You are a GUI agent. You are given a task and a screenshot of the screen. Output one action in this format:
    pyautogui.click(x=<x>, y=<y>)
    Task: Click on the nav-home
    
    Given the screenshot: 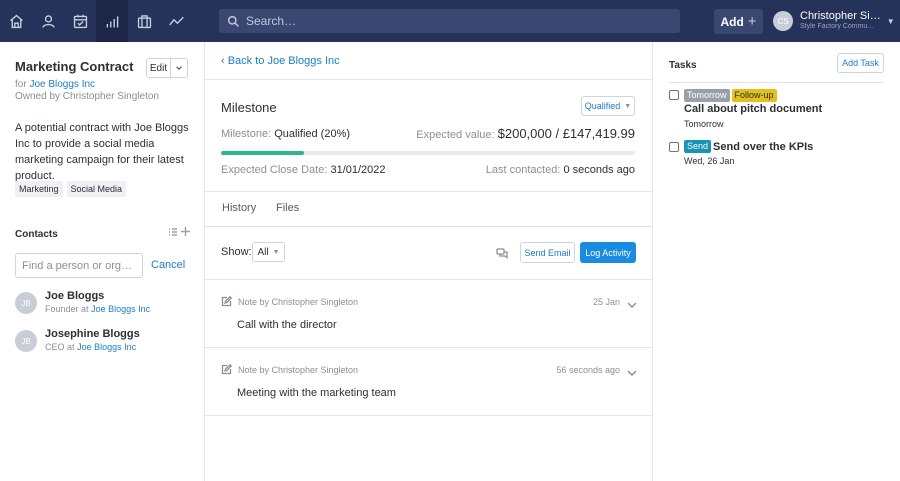 What is the action you would take?
    pyautogui.click(x=16, y=21)
    